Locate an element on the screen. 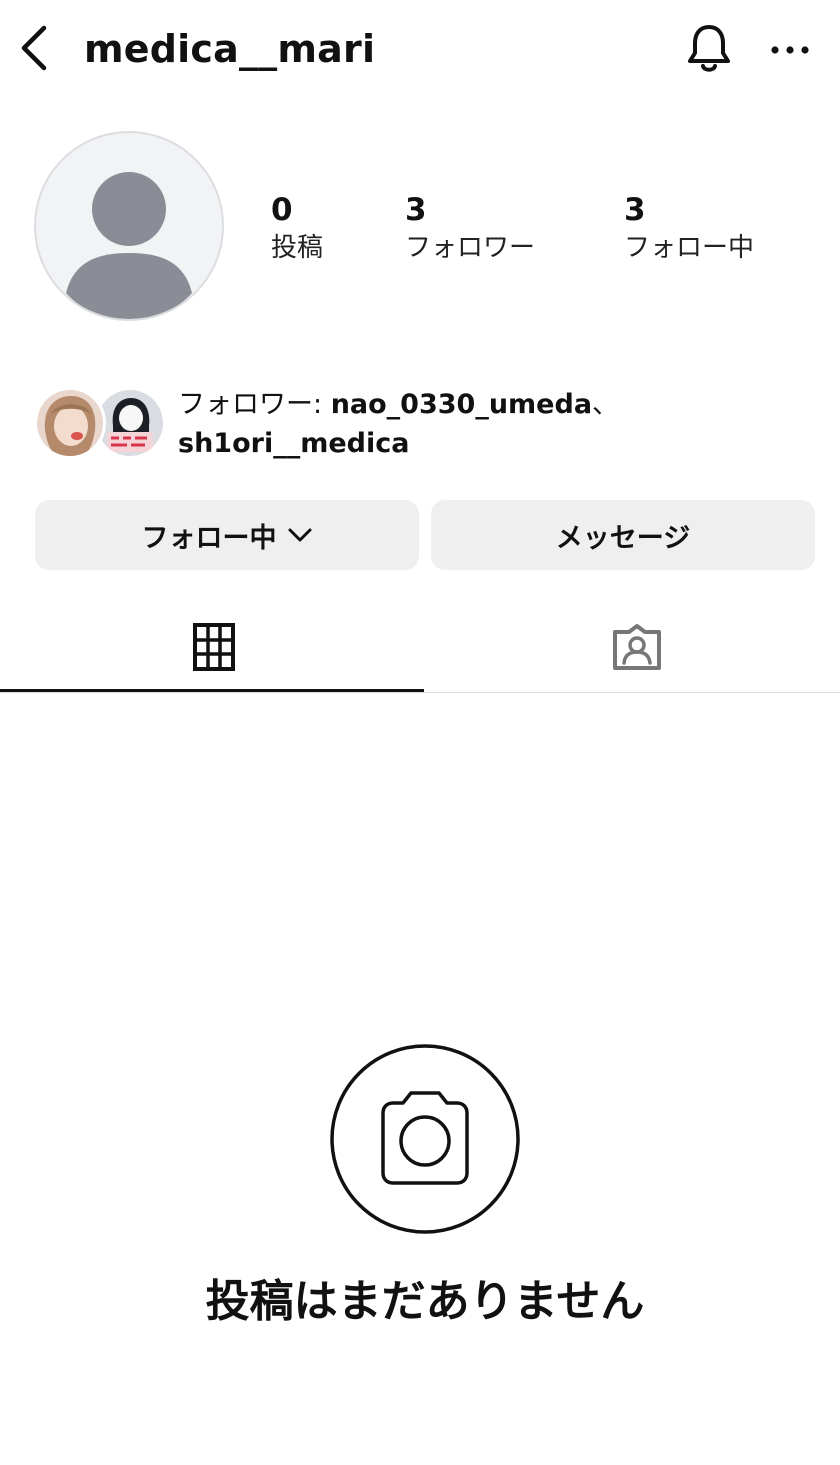 This screenshot has width=840, height=1465. following-count: 3 フォロー中 is located at coordinates (689, 228).